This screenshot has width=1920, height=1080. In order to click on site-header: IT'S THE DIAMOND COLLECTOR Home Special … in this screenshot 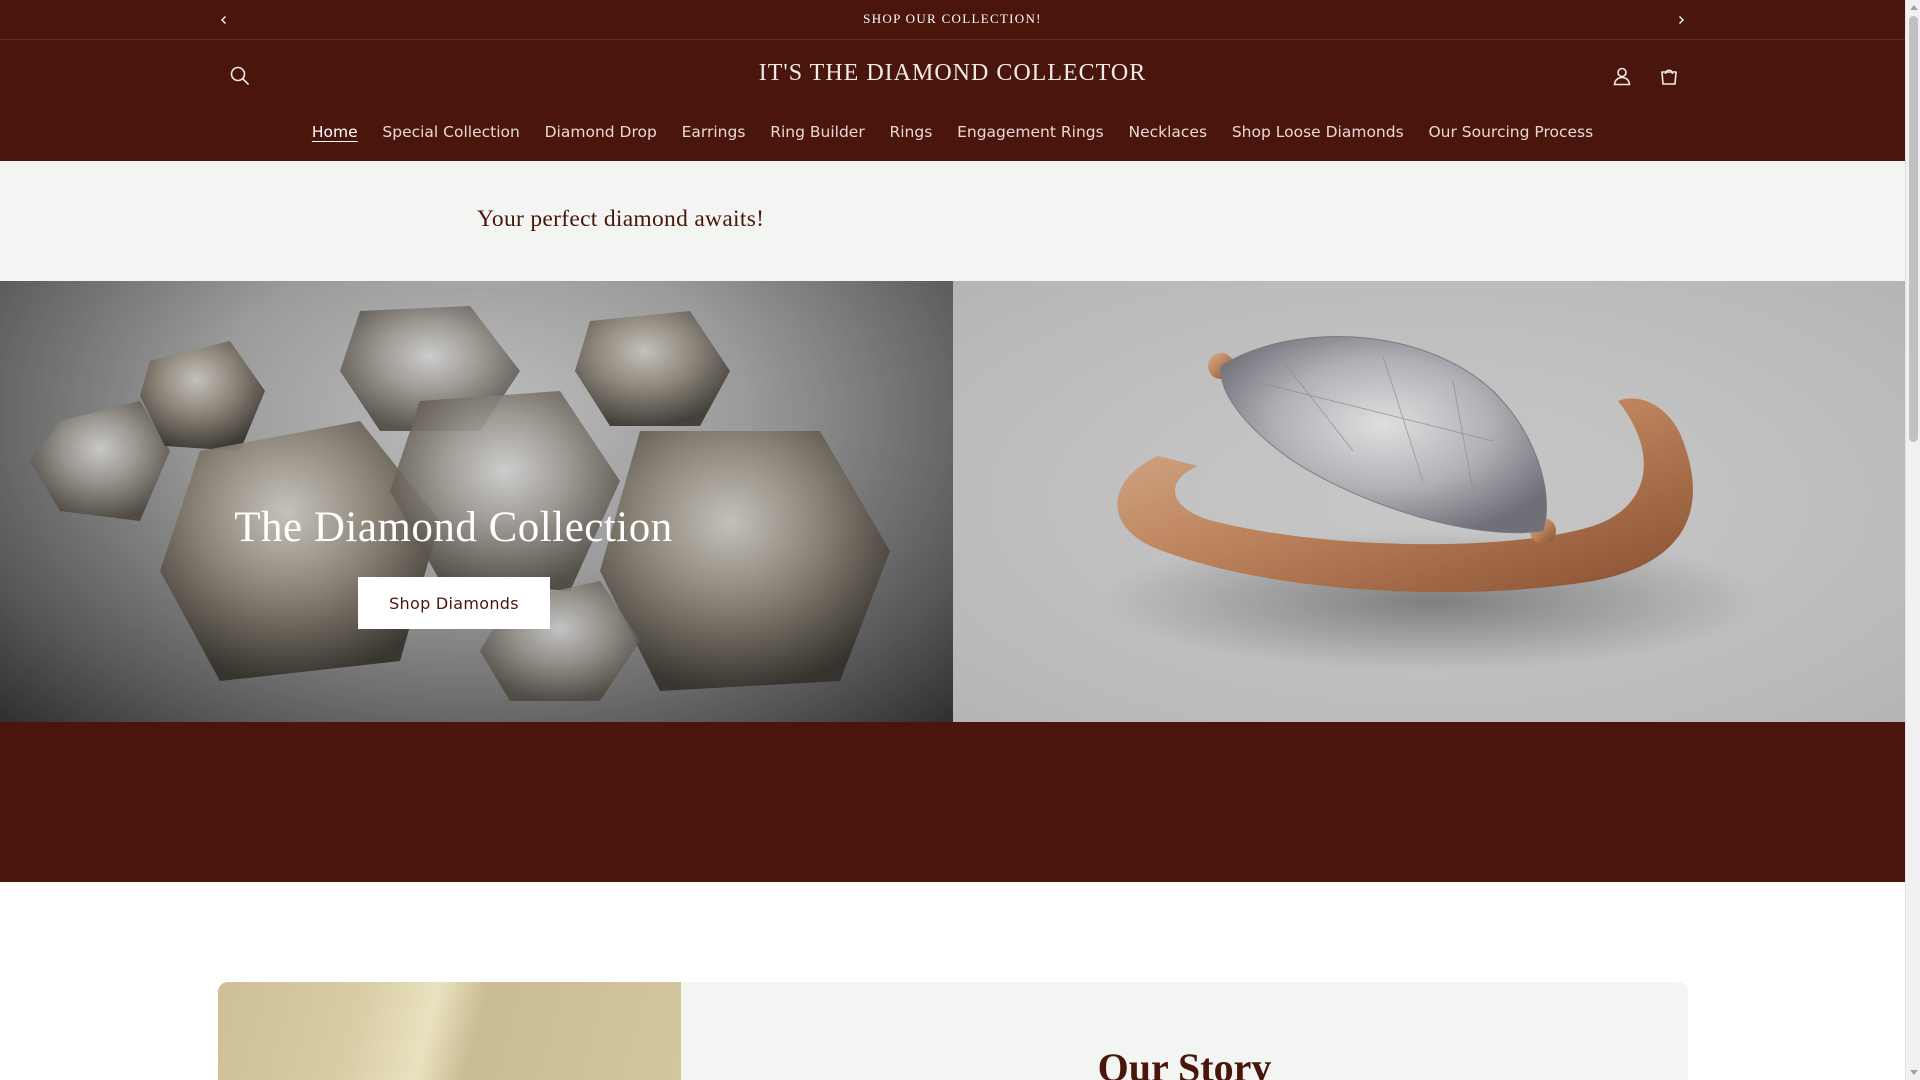, I will do `click(952, 100)`.